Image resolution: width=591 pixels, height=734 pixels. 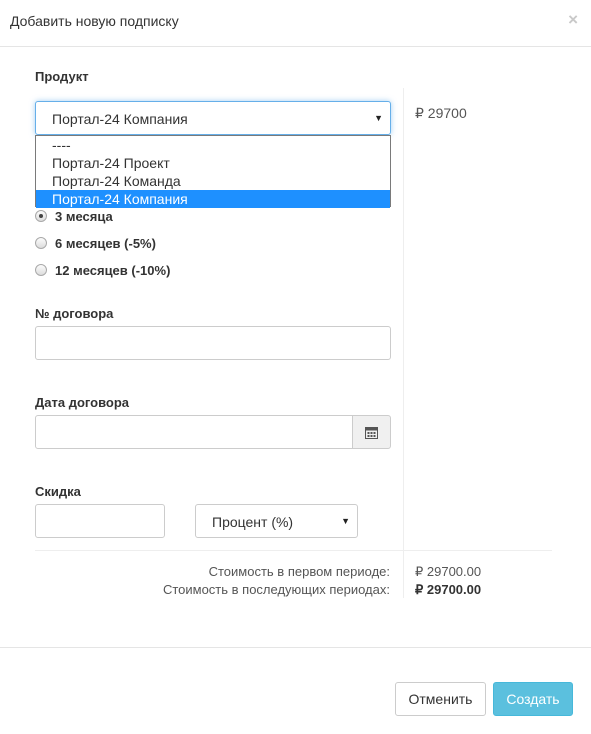 What do you see at coordinates (194, 432) in the screenshot?
I see `contract-date-input` at bounding box center [194, 432].